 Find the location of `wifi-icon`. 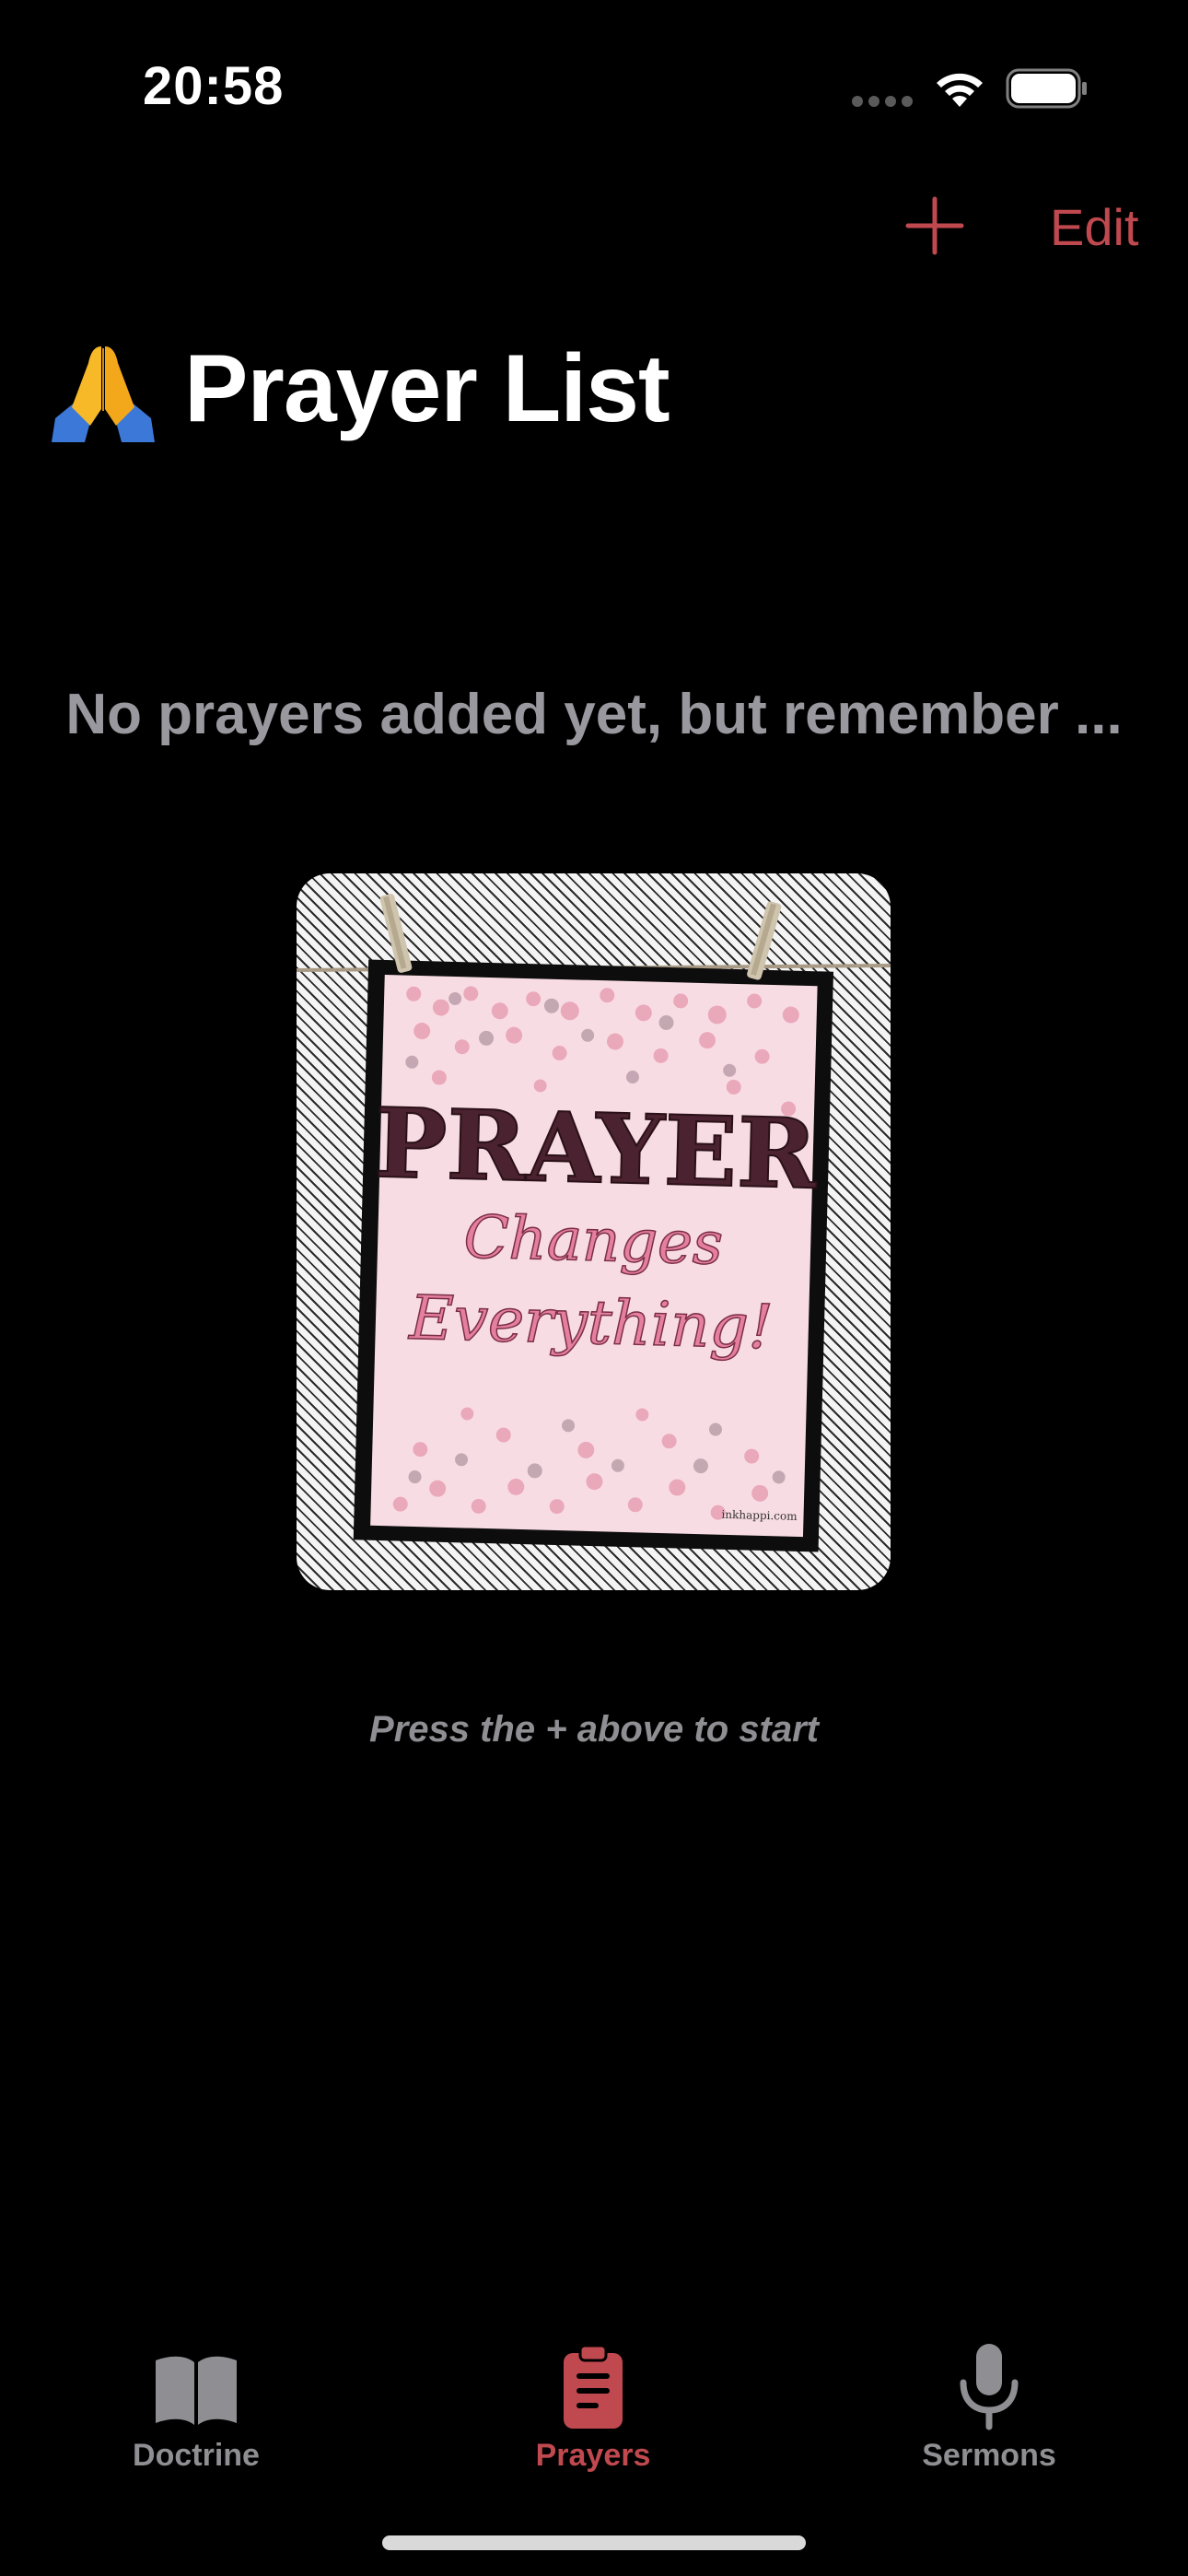

wifi-icon is located at coordinates (960, 90).